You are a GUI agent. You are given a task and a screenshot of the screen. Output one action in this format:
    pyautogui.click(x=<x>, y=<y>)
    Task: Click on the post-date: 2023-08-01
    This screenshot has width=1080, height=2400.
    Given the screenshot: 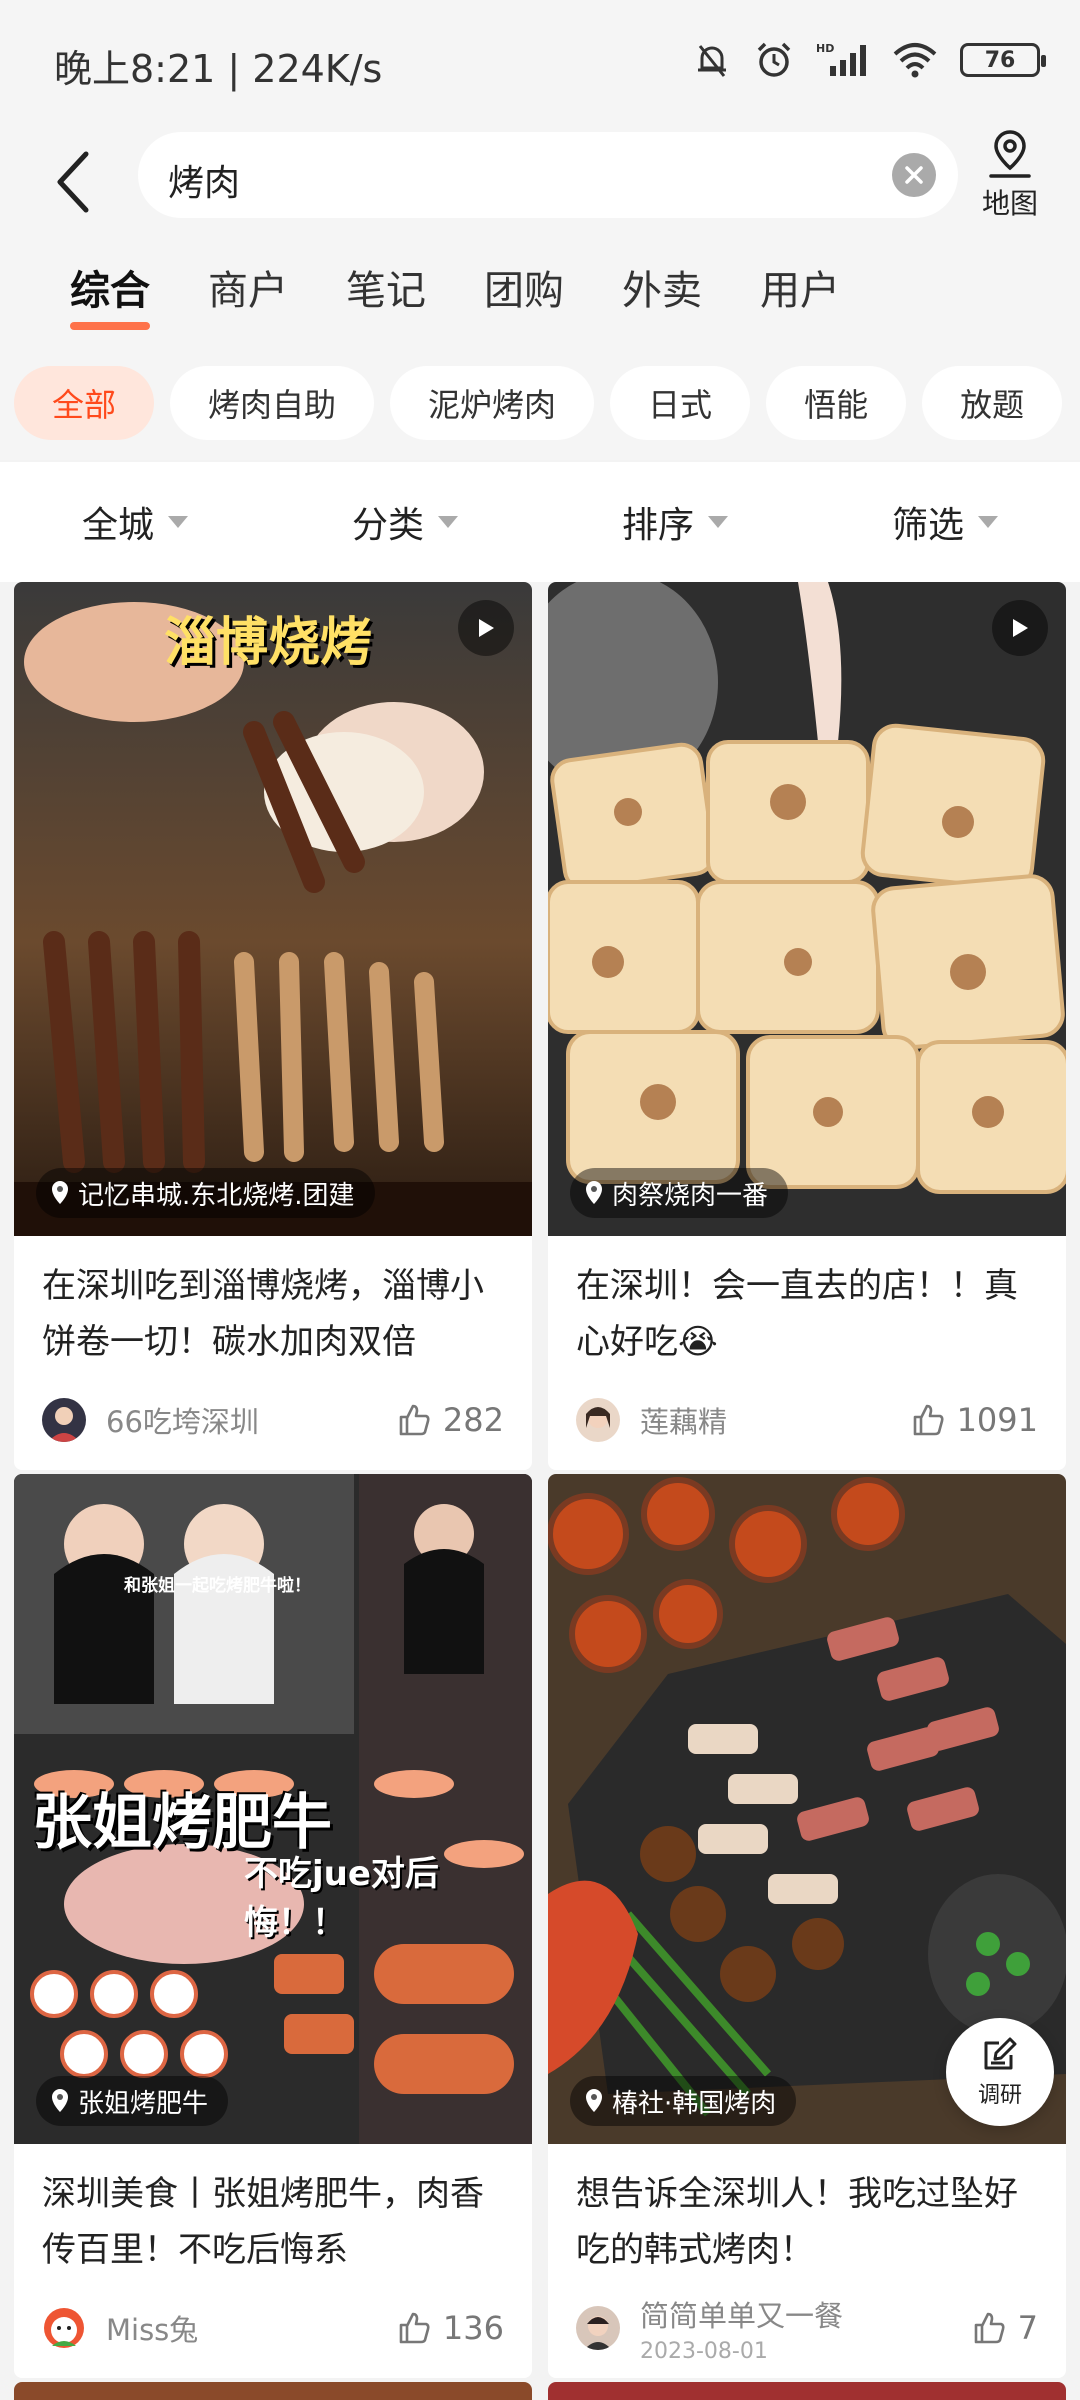 What is the action you would take?
    pyautogui.click(x=704, y=2351)
    